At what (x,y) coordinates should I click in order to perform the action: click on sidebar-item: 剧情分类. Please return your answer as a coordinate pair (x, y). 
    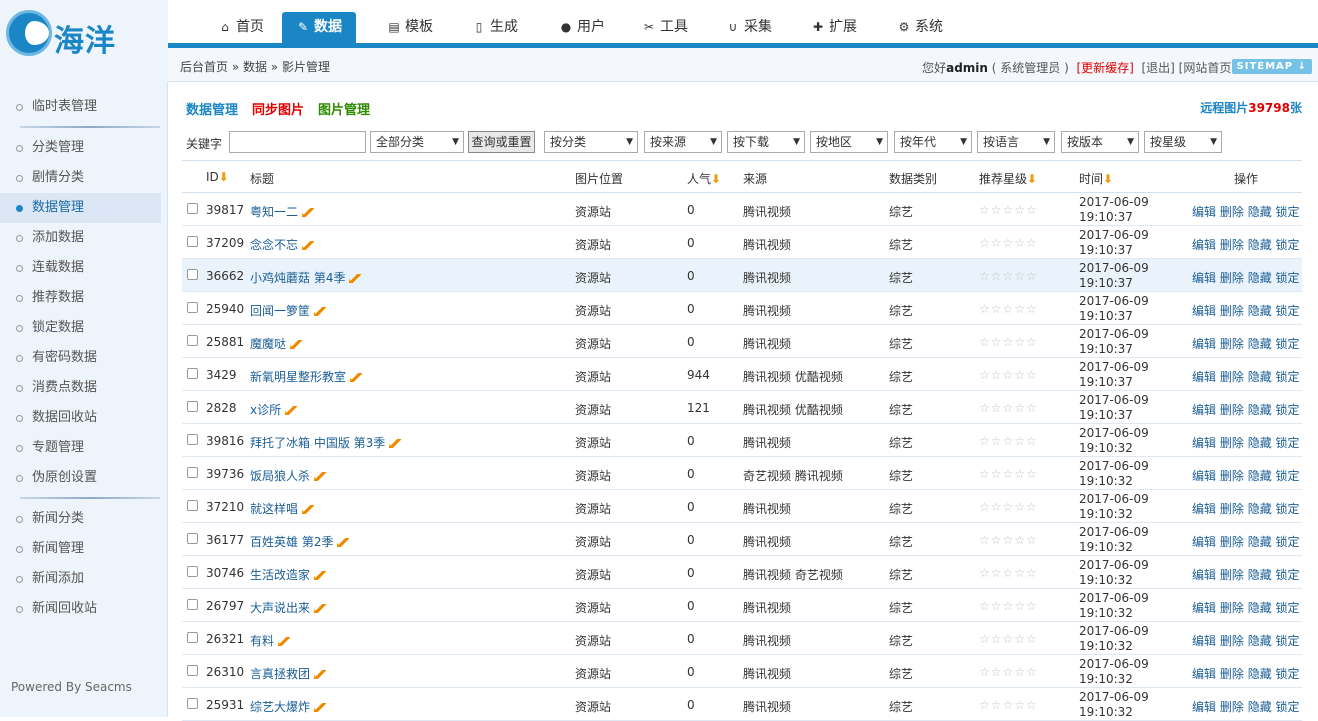
    Looking at the image, I should click on (80, 178).